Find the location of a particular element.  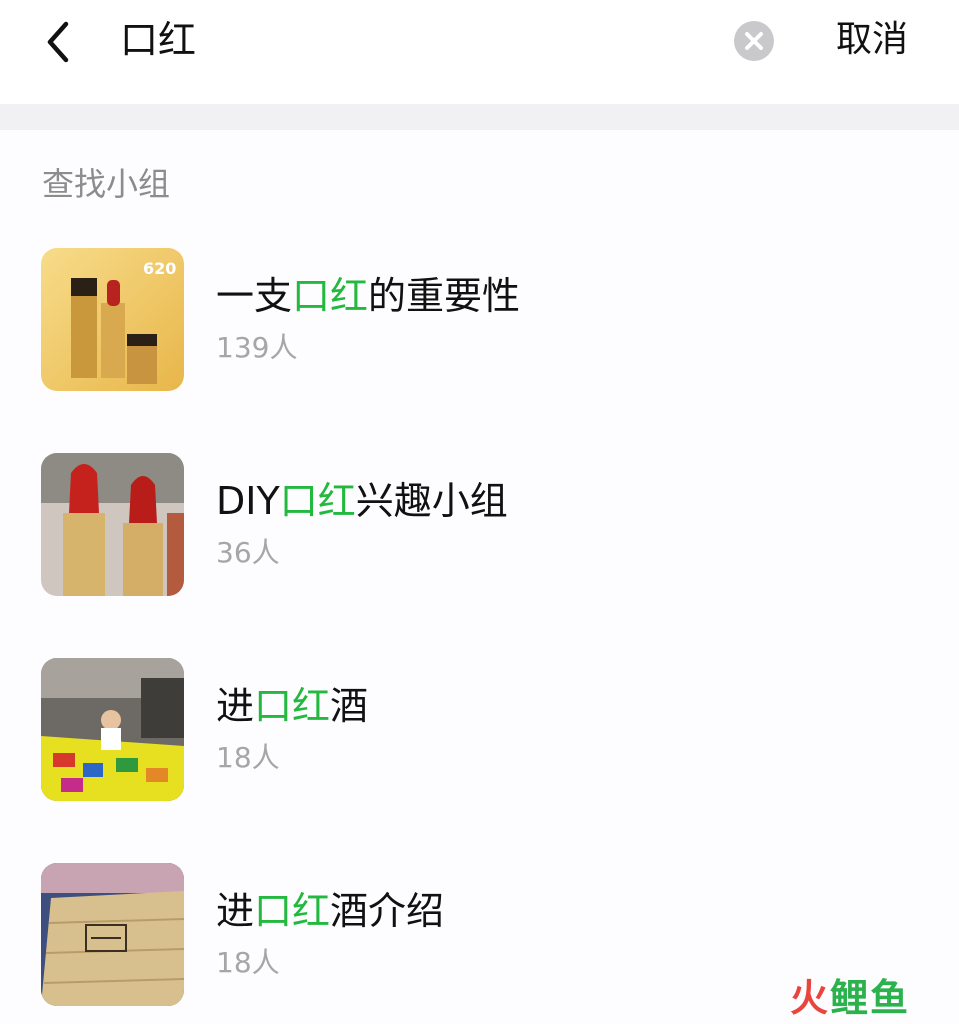

group-list-item: 620 一支口红的重要性 139人 is located at coordinates (479, 323).